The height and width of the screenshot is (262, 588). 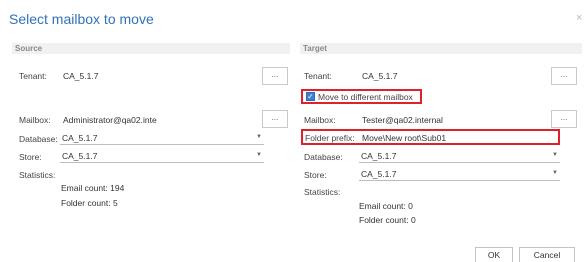 What do you see at coordinates (457, 138) in the screenshot?
I see `folder-prefix-input: Move\New root\Sub01` at bounding box center [457, 138].